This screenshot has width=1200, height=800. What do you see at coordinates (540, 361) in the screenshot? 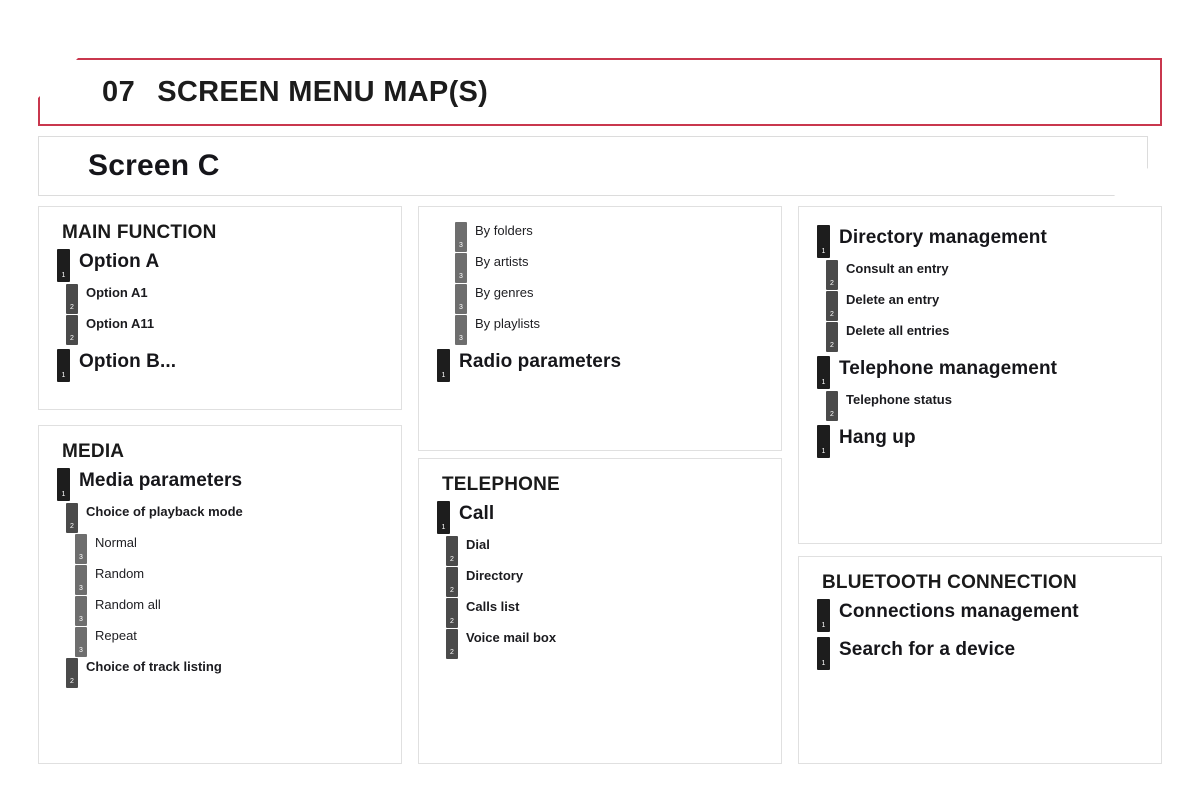
I see `menu-item-label: Radio parameters` at bounding box center [540, 361].